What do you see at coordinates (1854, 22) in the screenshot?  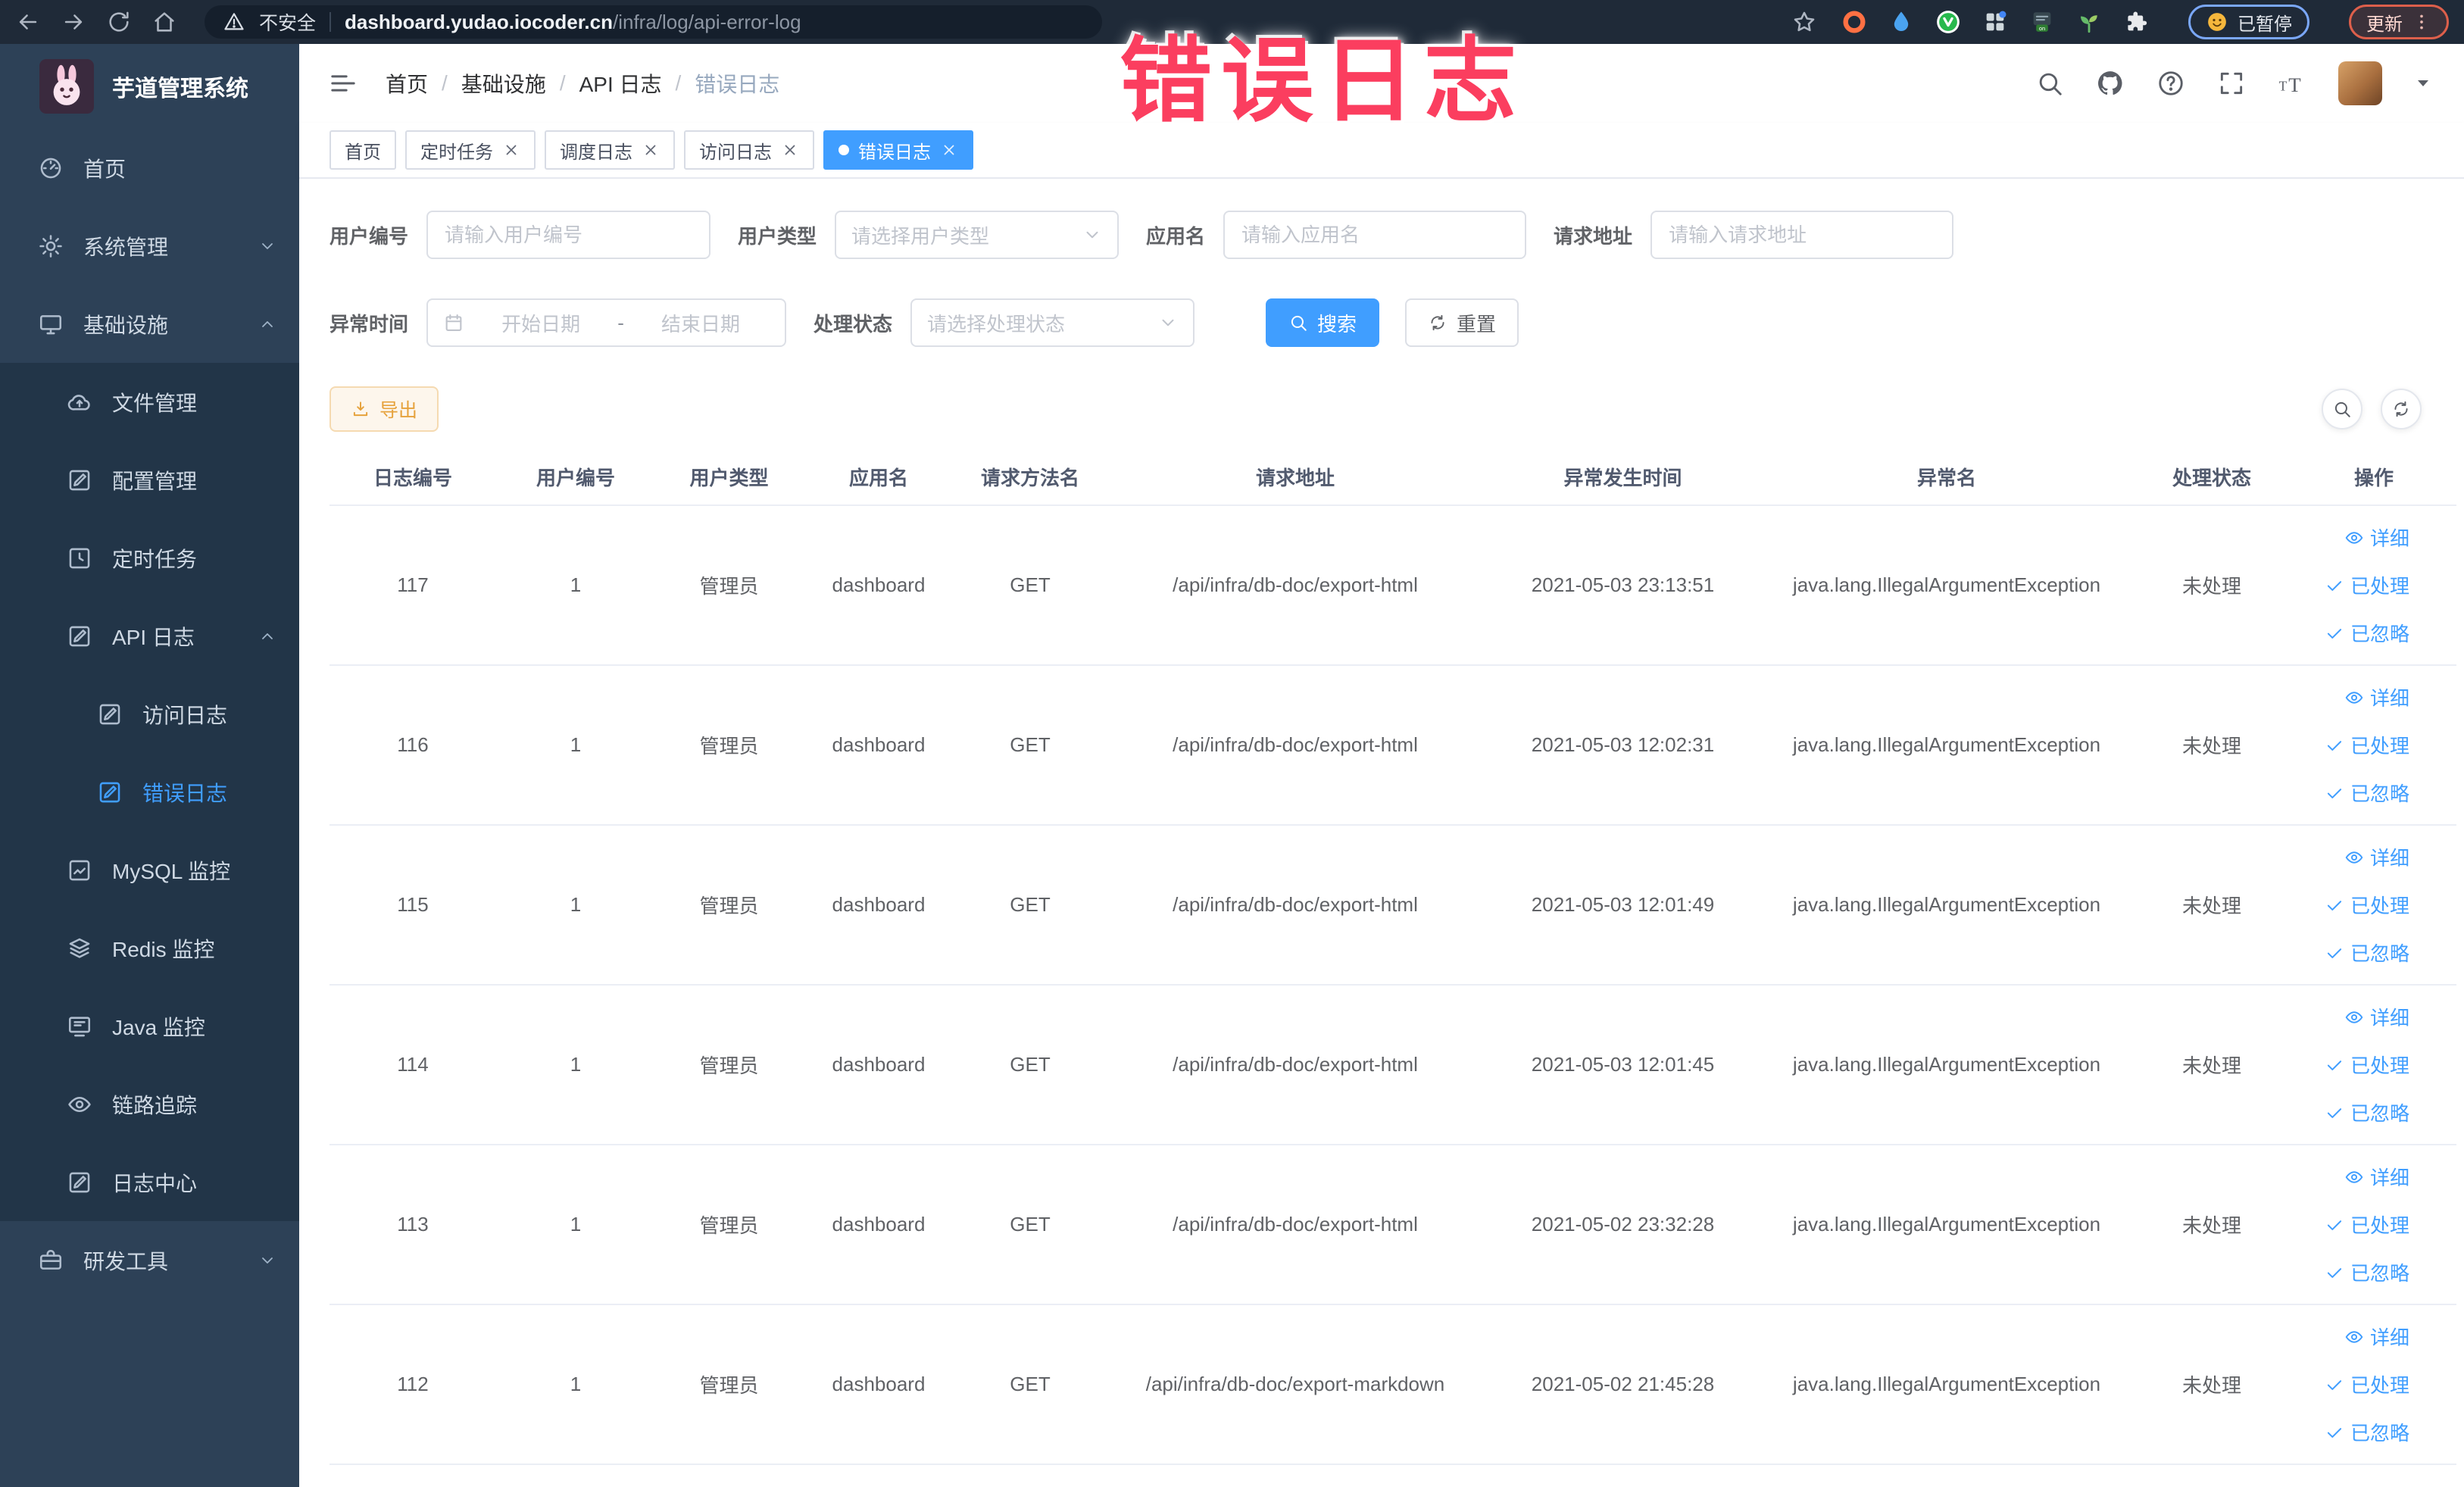 I see `orange-ring-extension-icon` at bounding box center [1854, 22].